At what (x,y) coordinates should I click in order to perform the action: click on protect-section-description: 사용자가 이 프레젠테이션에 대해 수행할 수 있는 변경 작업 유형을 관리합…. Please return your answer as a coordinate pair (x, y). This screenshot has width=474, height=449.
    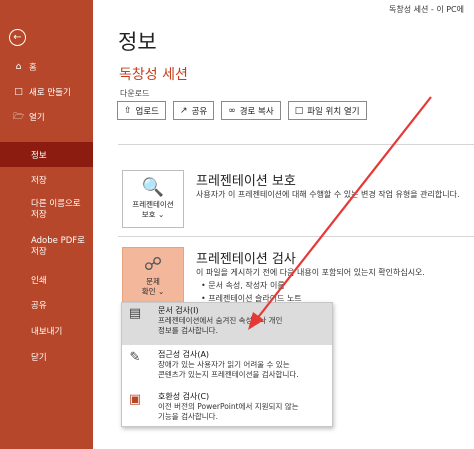
    Looking at the image, I should click on (328, 194).